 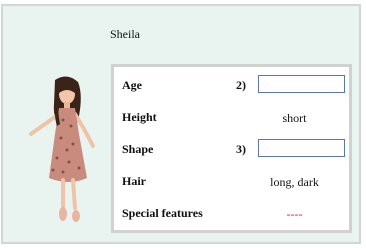 What do you see at coordinates (138, 149) in the screenshot?
I see `shape-label: Shape` at bounding box center [138, 149].